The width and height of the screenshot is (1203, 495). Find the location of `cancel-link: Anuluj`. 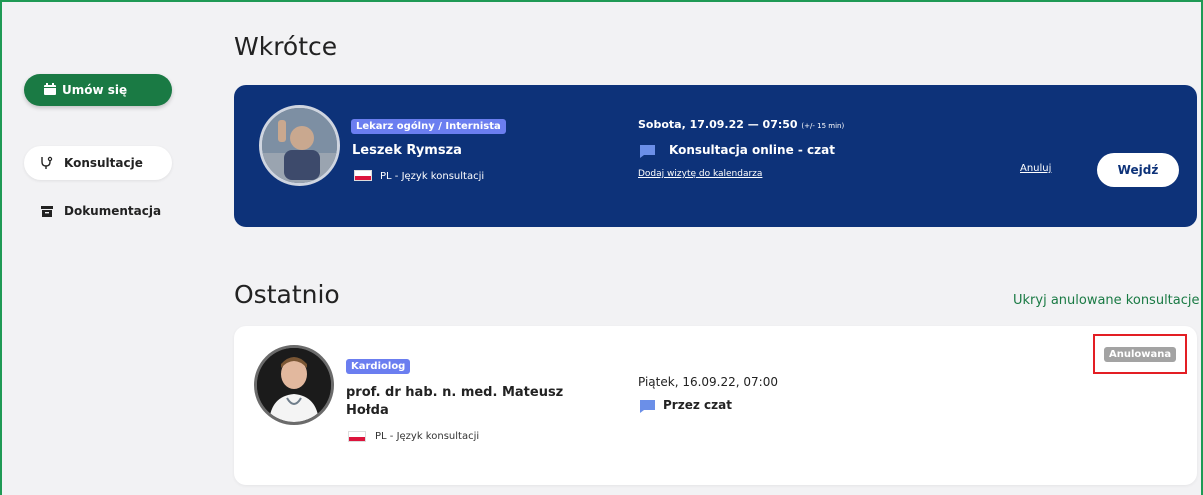

cancel-link: Anuluj is located at coordinates (1035, 168).